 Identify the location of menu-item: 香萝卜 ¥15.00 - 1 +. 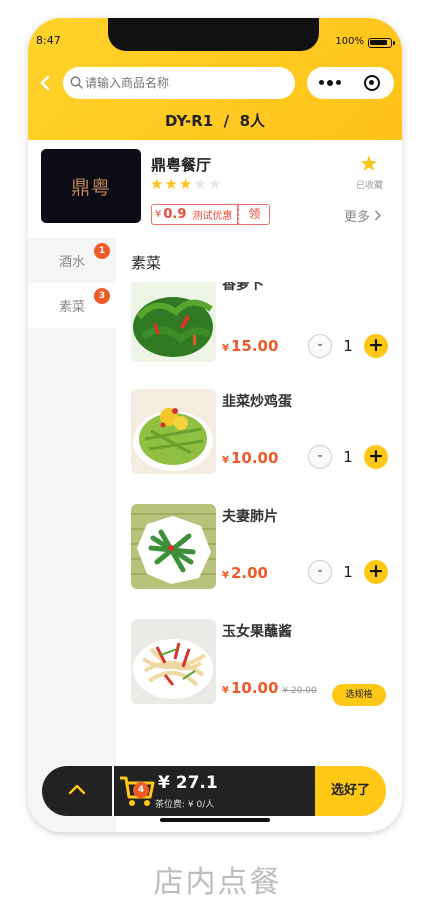
(263, 322).